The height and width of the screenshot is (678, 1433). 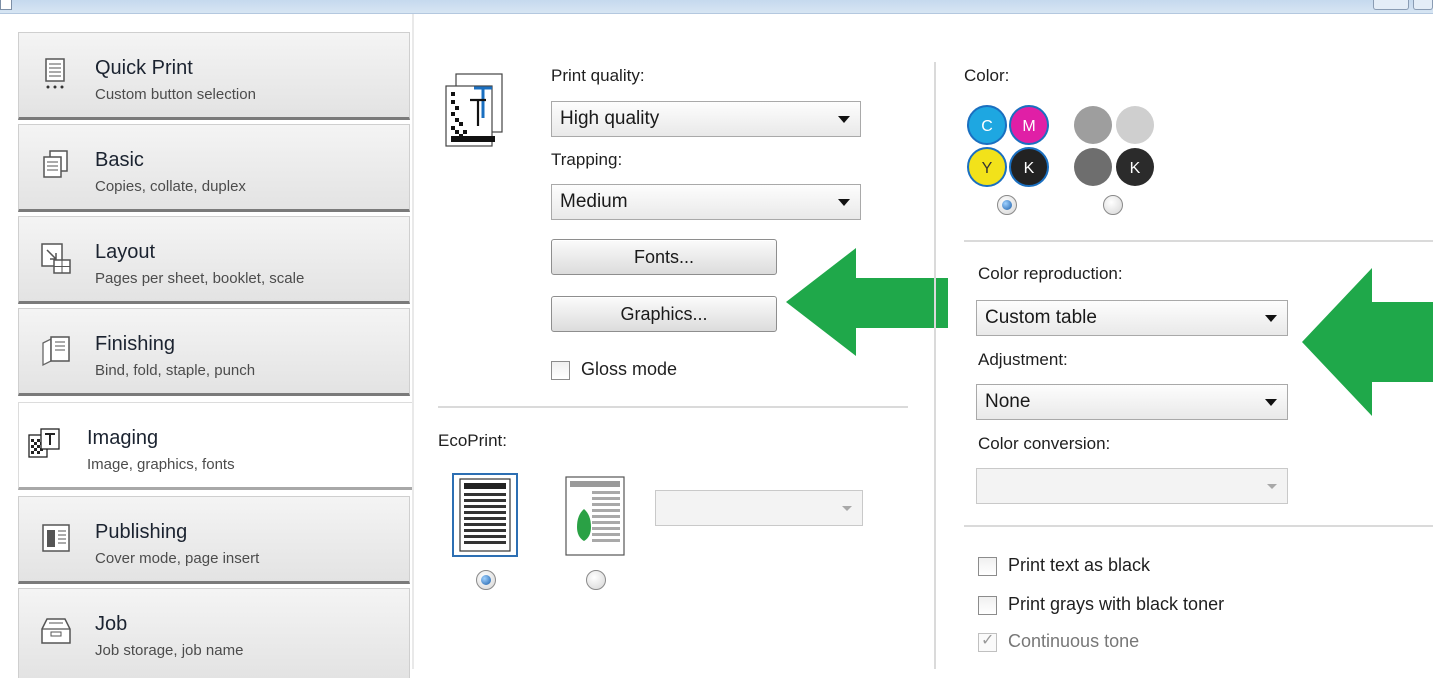 I want to click on tab-subtitle: Copies, collate, duplex, so click(x=170, y=186).